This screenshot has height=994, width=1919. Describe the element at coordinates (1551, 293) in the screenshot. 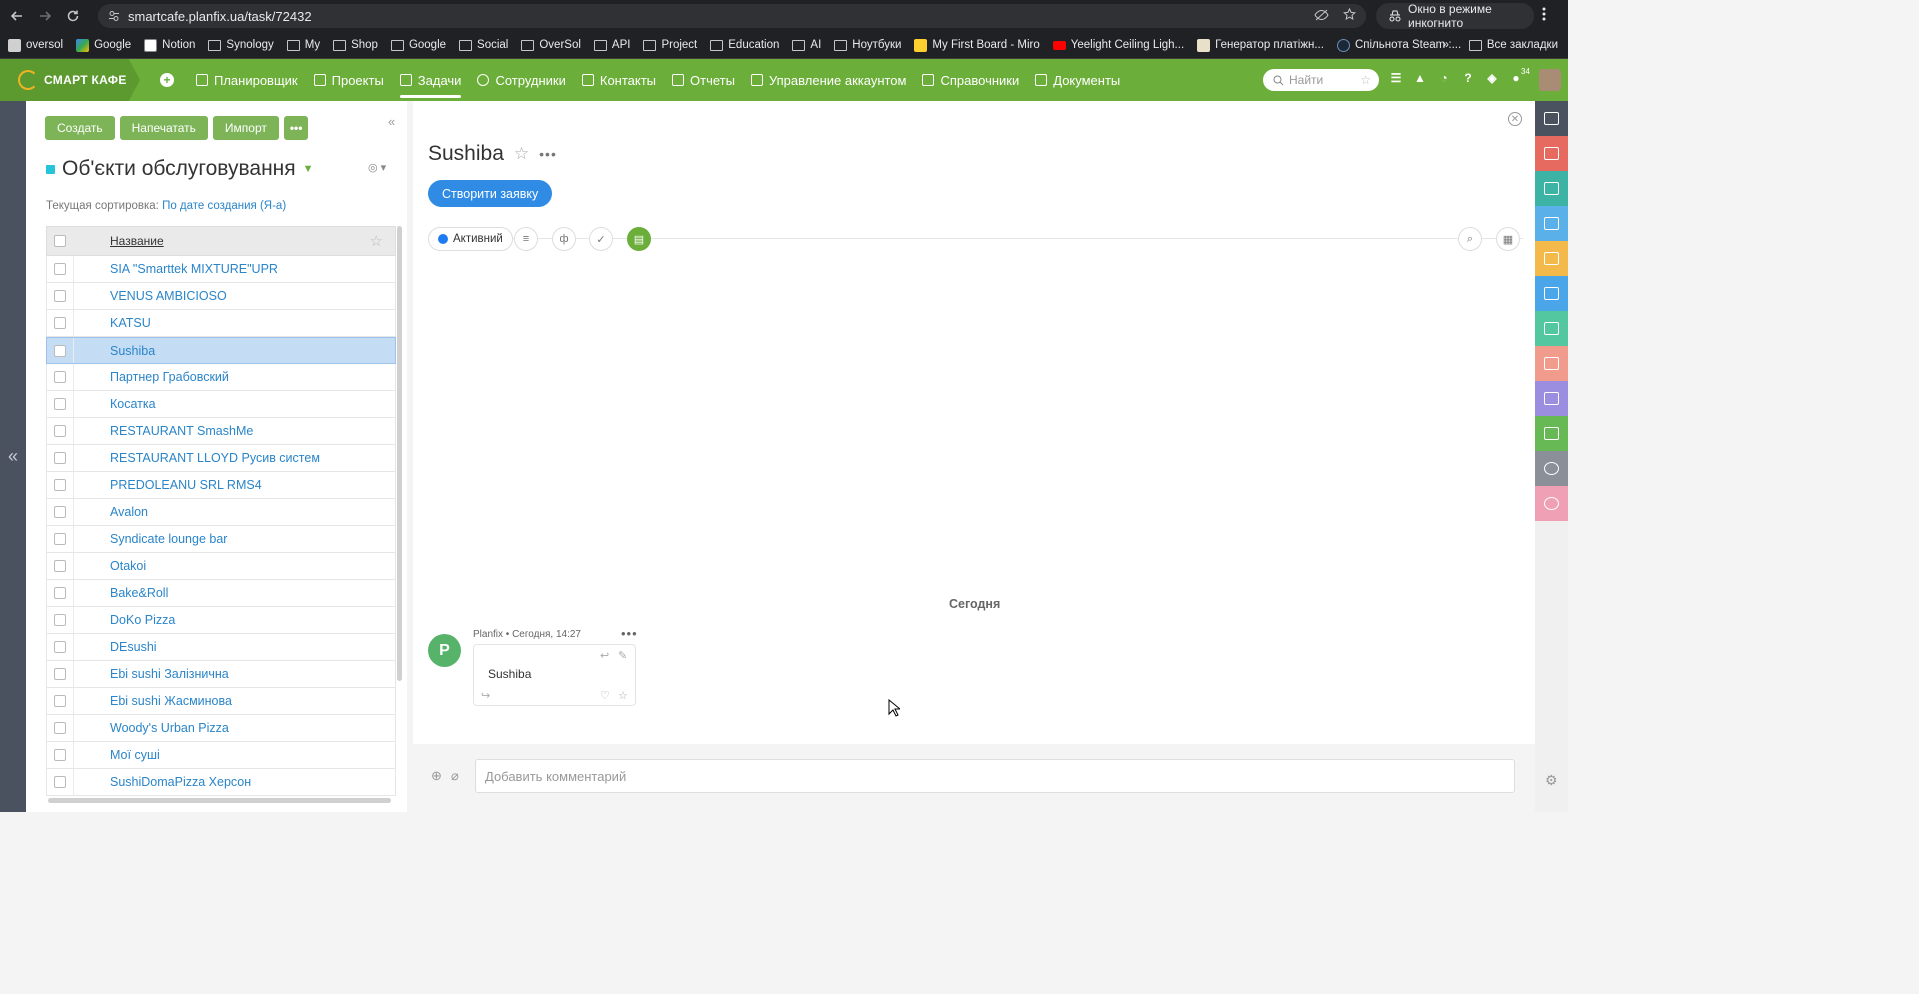

I see `rb-tasks` at that location.